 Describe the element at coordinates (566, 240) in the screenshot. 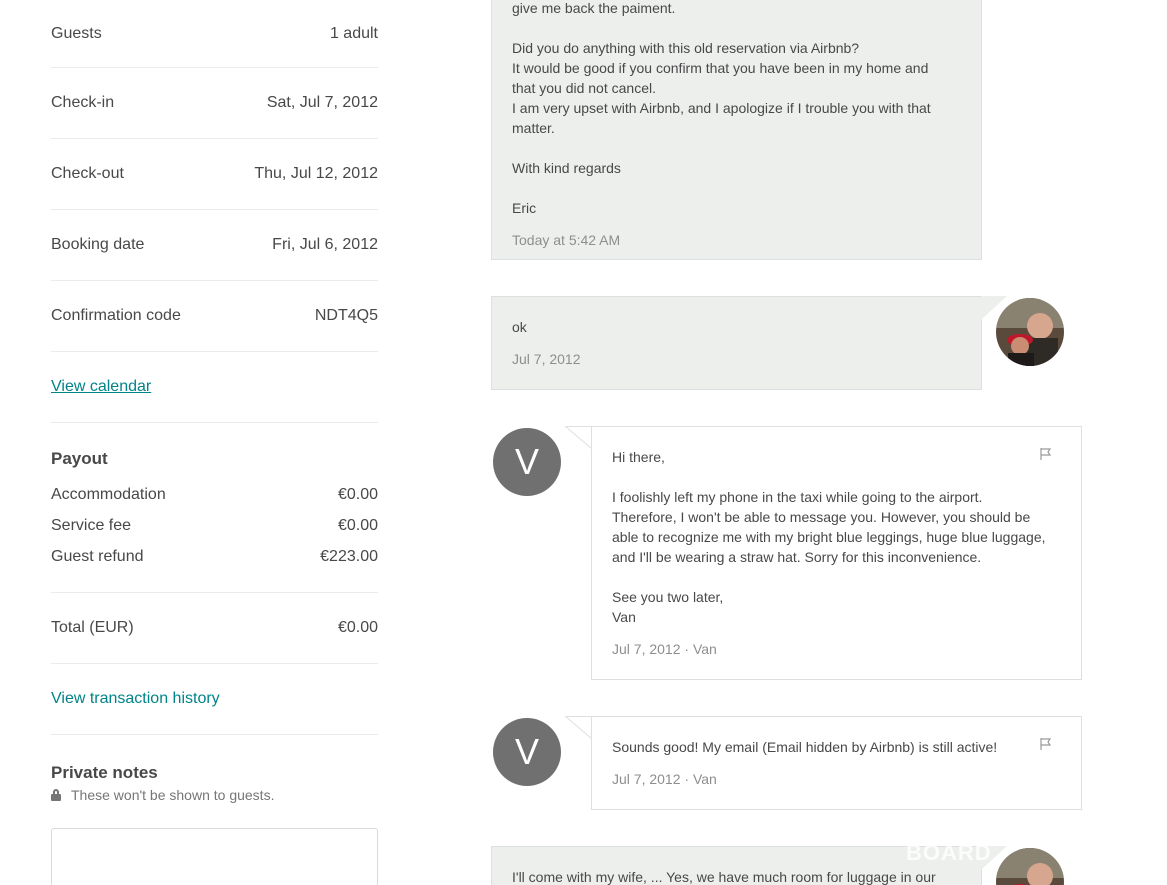

I see `message-timestamp: Today at 5:42 AM` at that location.